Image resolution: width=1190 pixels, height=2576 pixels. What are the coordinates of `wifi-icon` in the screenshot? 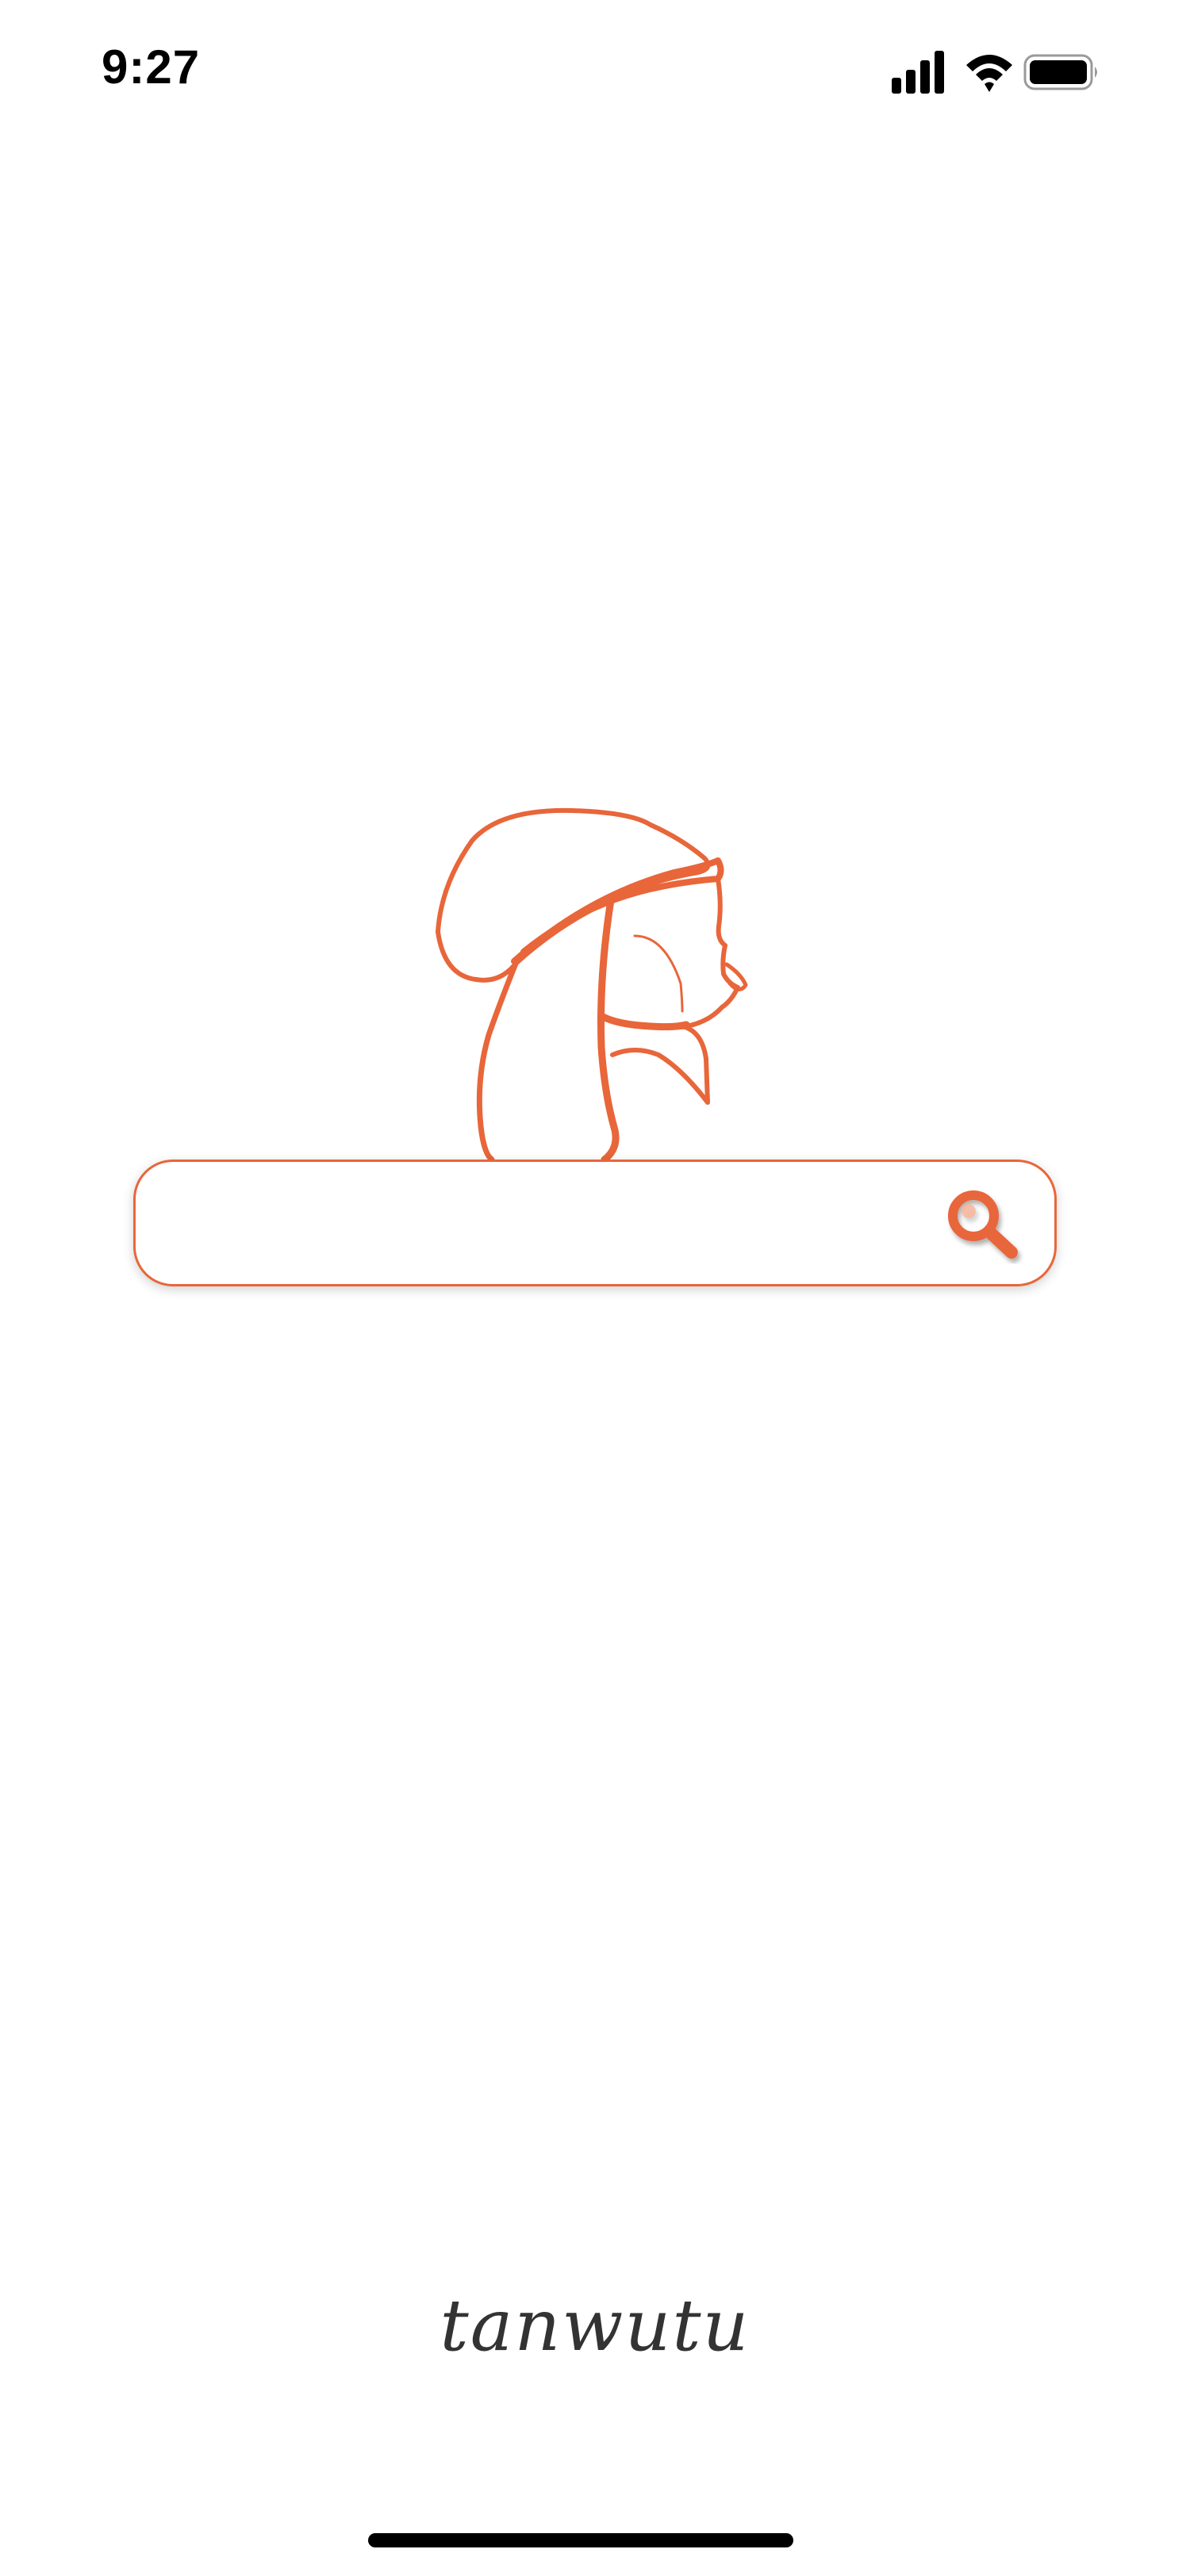 It's located at (989, 73).